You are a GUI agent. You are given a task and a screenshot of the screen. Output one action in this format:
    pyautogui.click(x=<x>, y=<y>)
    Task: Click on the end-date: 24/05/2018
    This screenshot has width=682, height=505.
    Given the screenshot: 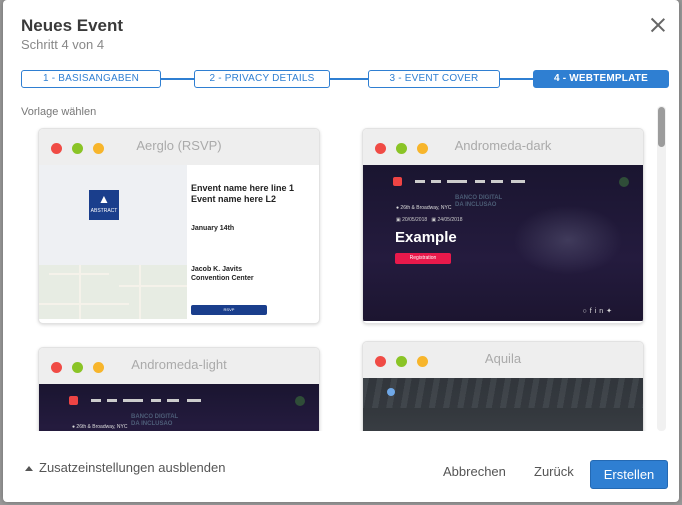 What is the action you would take?
    pyautogui.click(x=450, y=220)
    